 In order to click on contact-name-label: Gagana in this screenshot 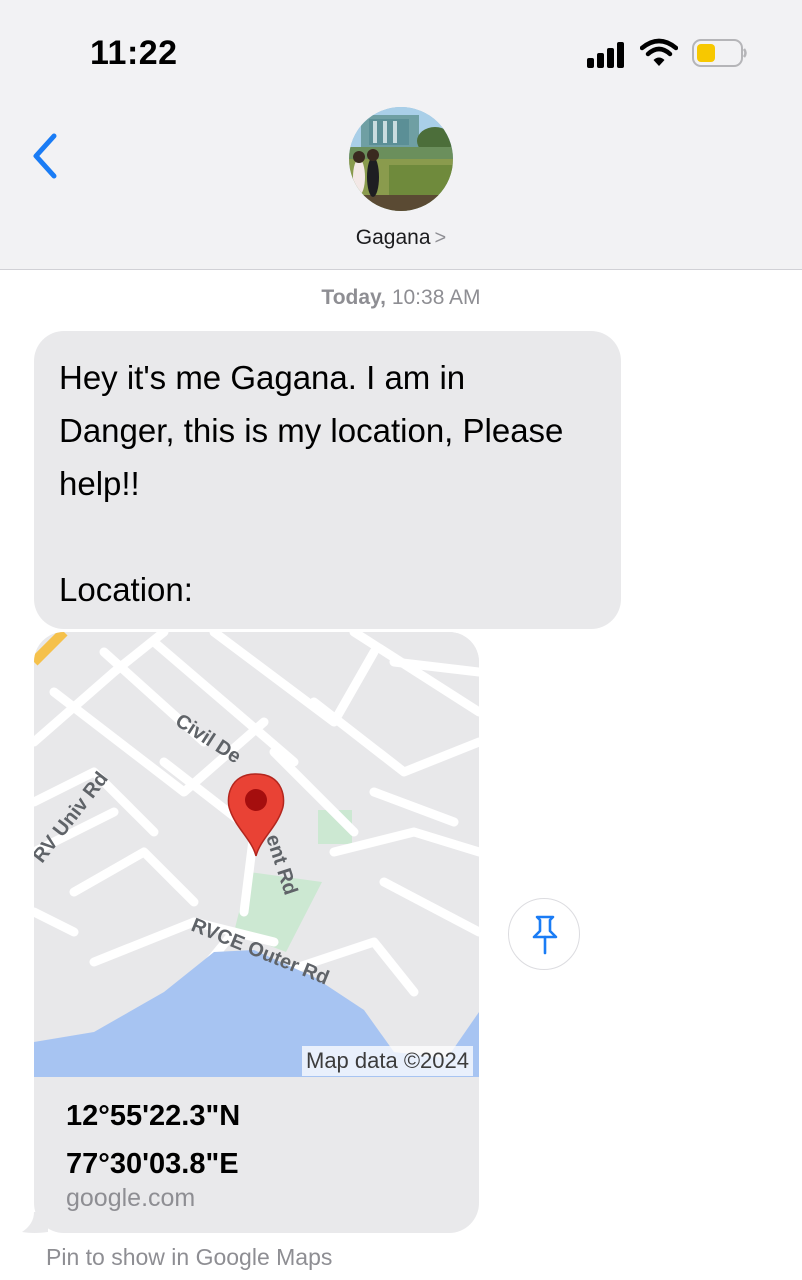, I will do `click(393, 237)`.